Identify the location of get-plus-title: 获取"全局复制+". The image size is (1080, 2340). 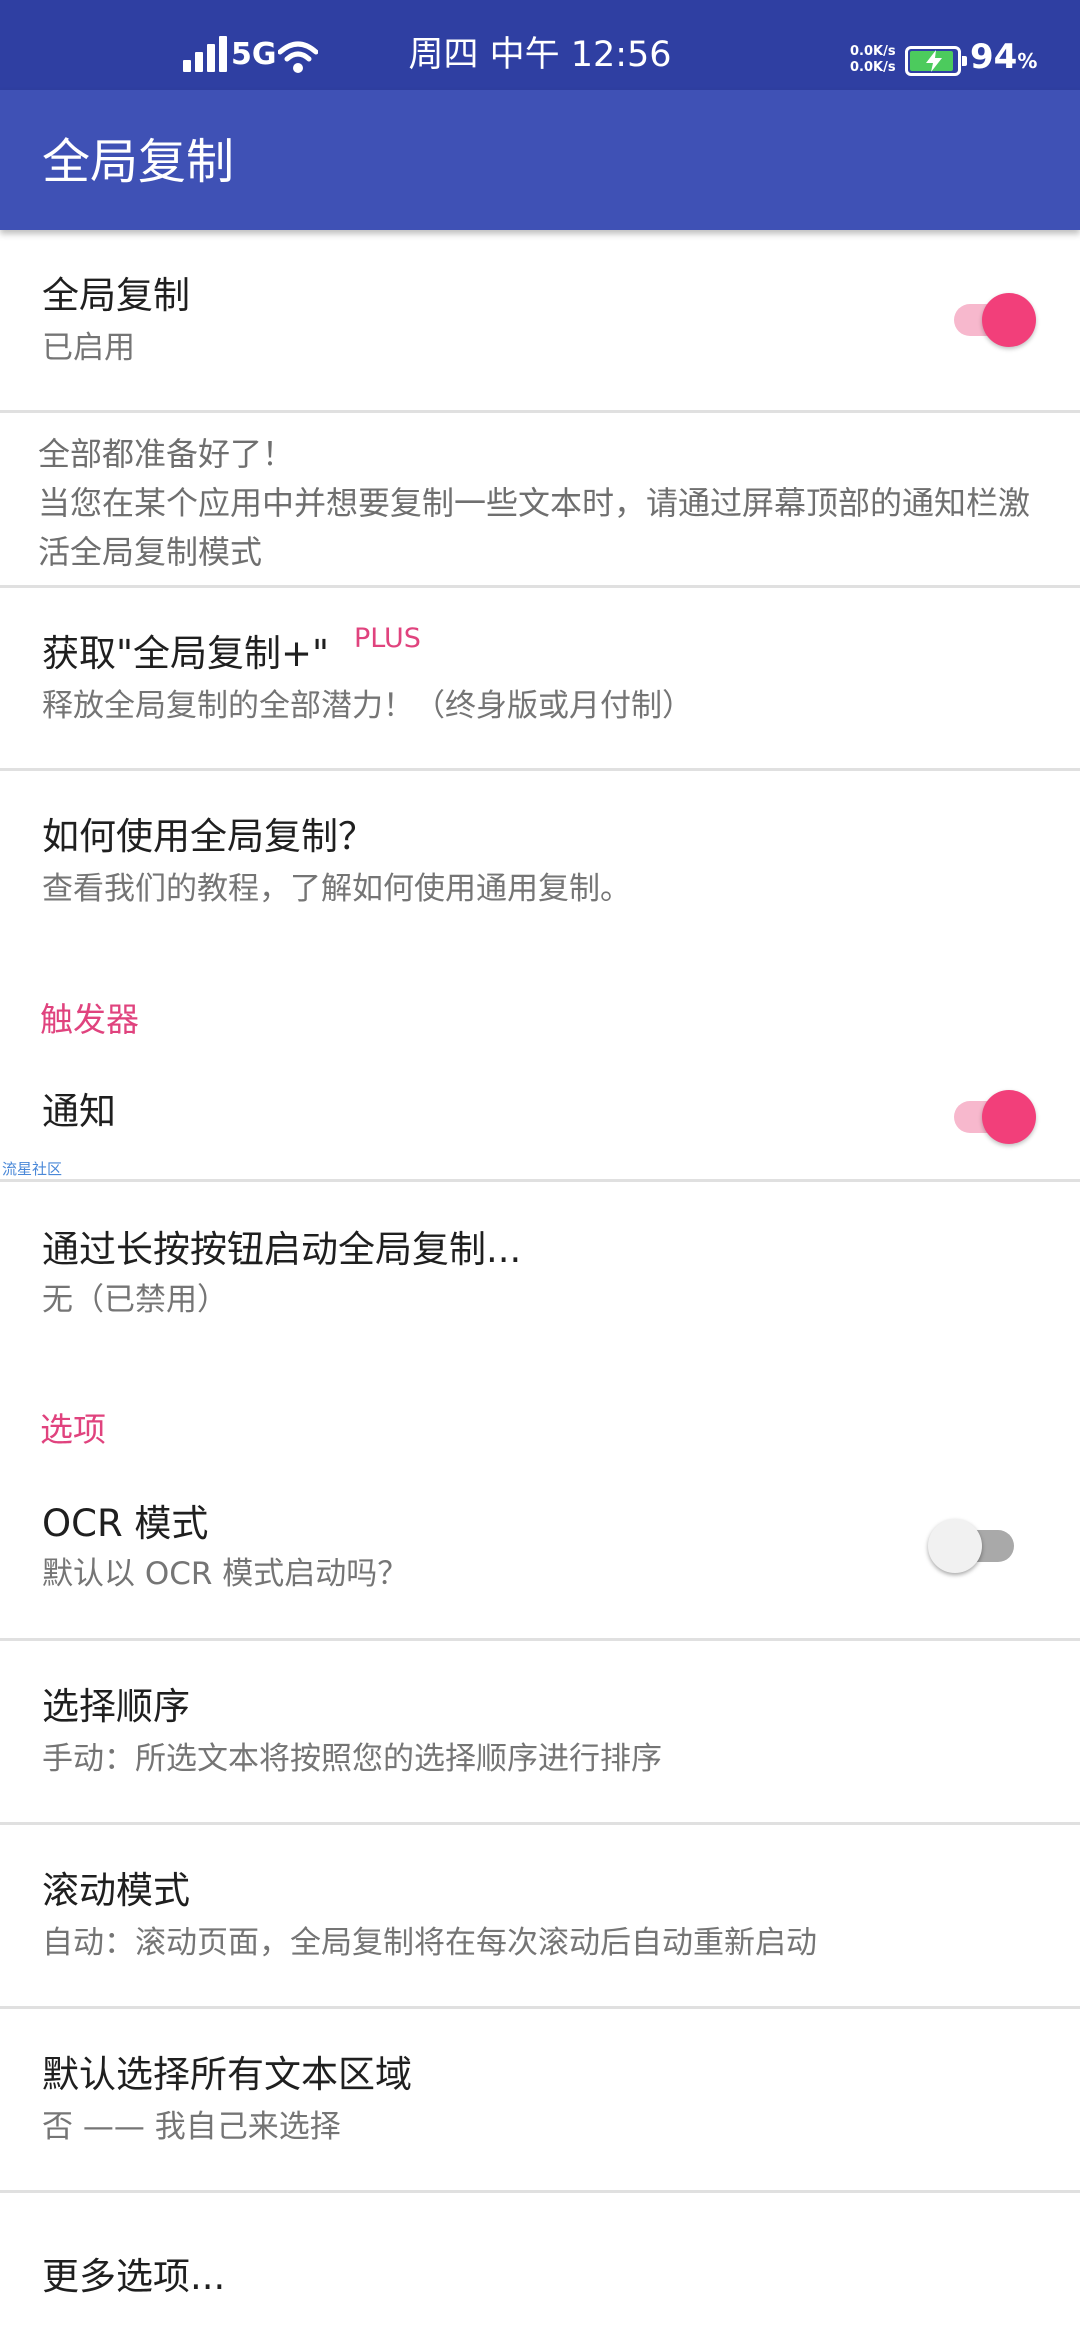
(186, 653).